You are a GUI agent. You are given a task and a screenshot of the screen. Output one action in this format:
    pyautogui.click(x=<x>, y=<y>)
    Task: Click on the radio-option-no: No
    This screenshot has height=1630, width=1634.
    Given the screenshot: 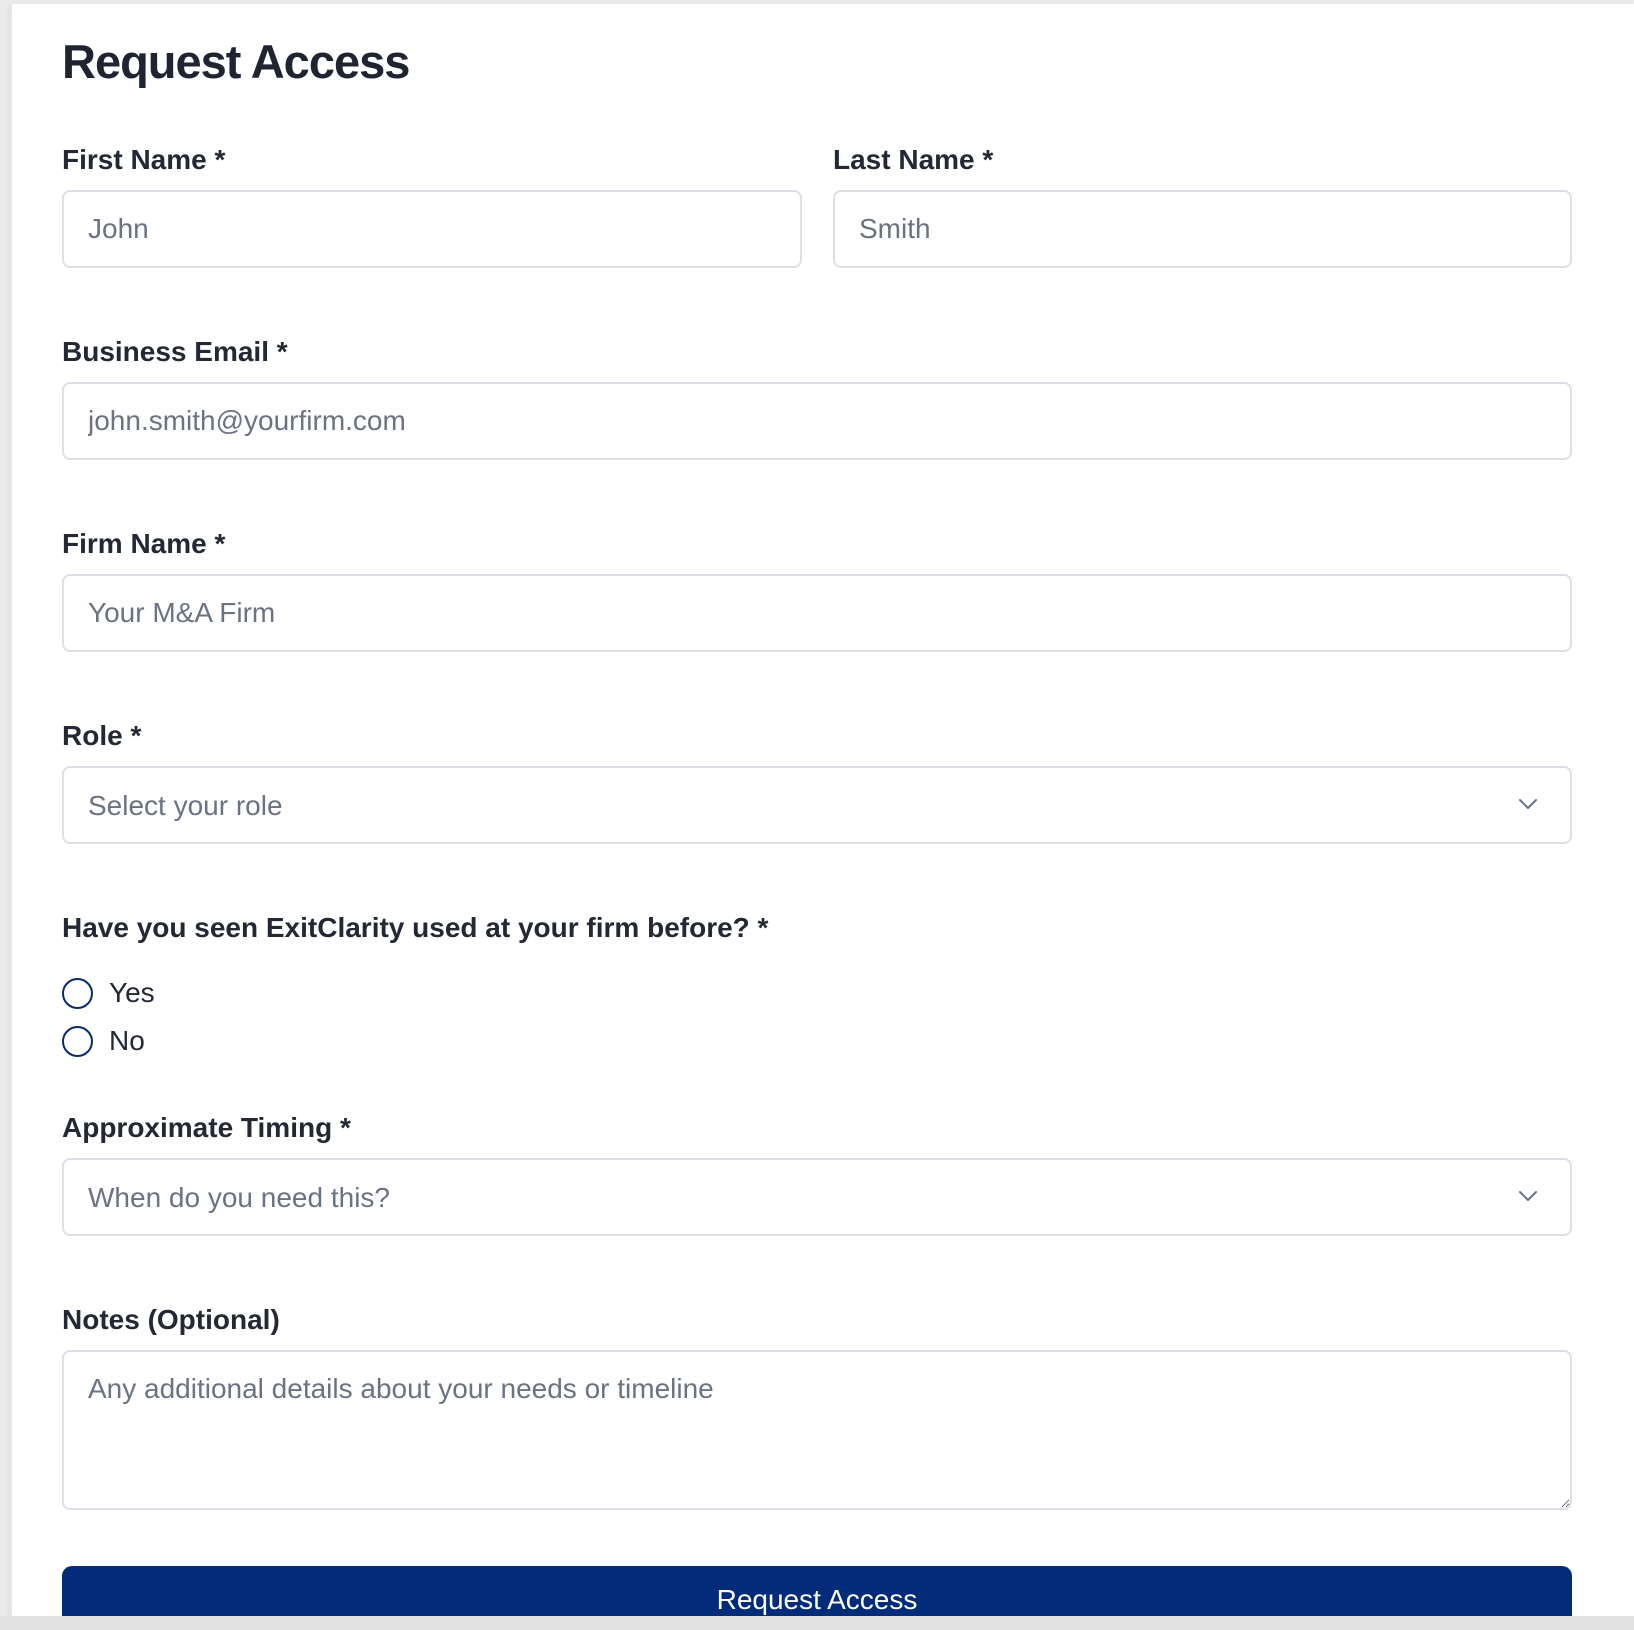 What is the action you would take?
    pyautogui.click(x=103, y=1041)
    